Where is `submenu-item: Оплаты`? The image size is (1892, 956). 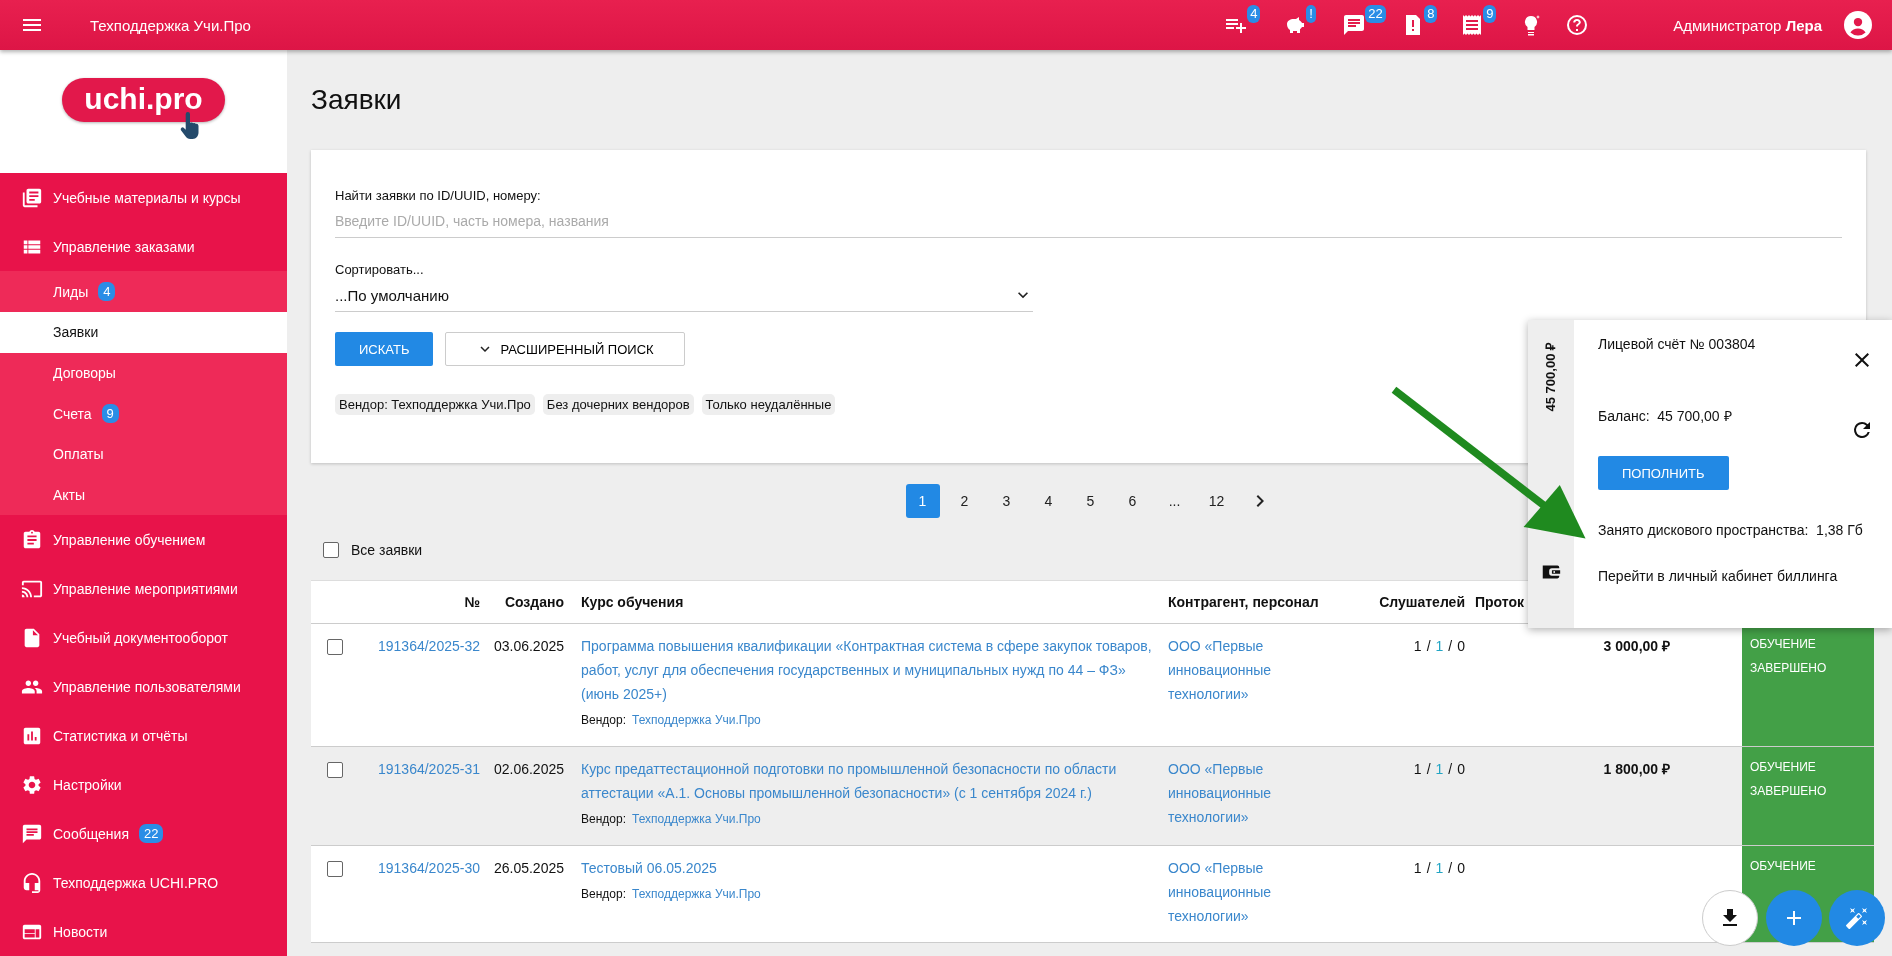 submenu-item: Оплаты is located at coordinates (143, 454).